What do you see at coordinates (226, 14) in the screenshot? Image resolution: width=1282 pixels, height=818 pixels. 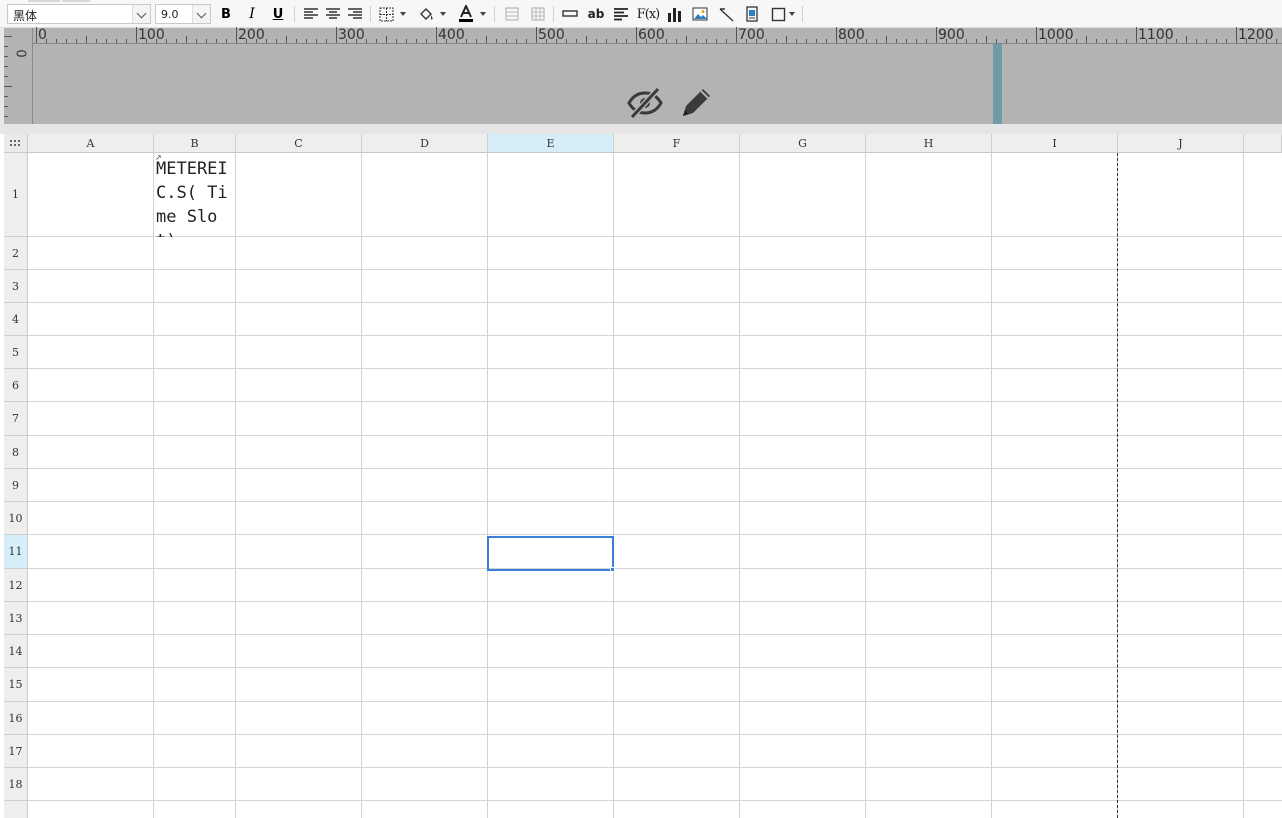 I see `bold-button: B` at bounding box center [226, 14].